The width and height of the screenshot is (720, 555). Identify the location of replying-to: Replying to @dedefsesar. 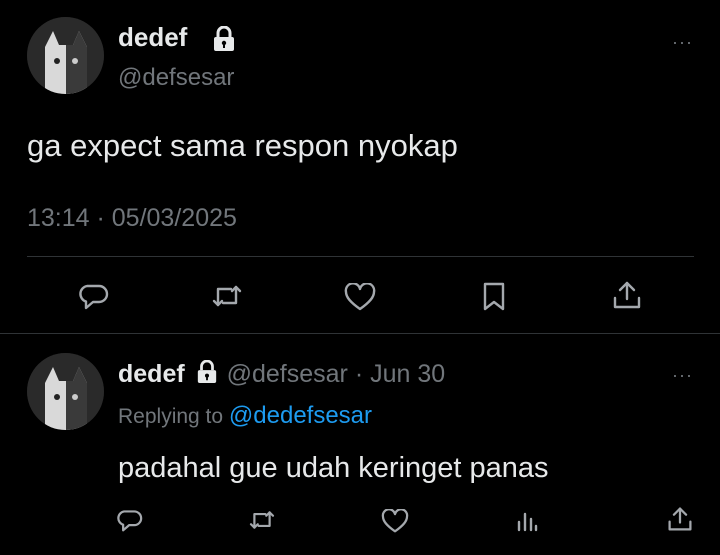
(245, 416).